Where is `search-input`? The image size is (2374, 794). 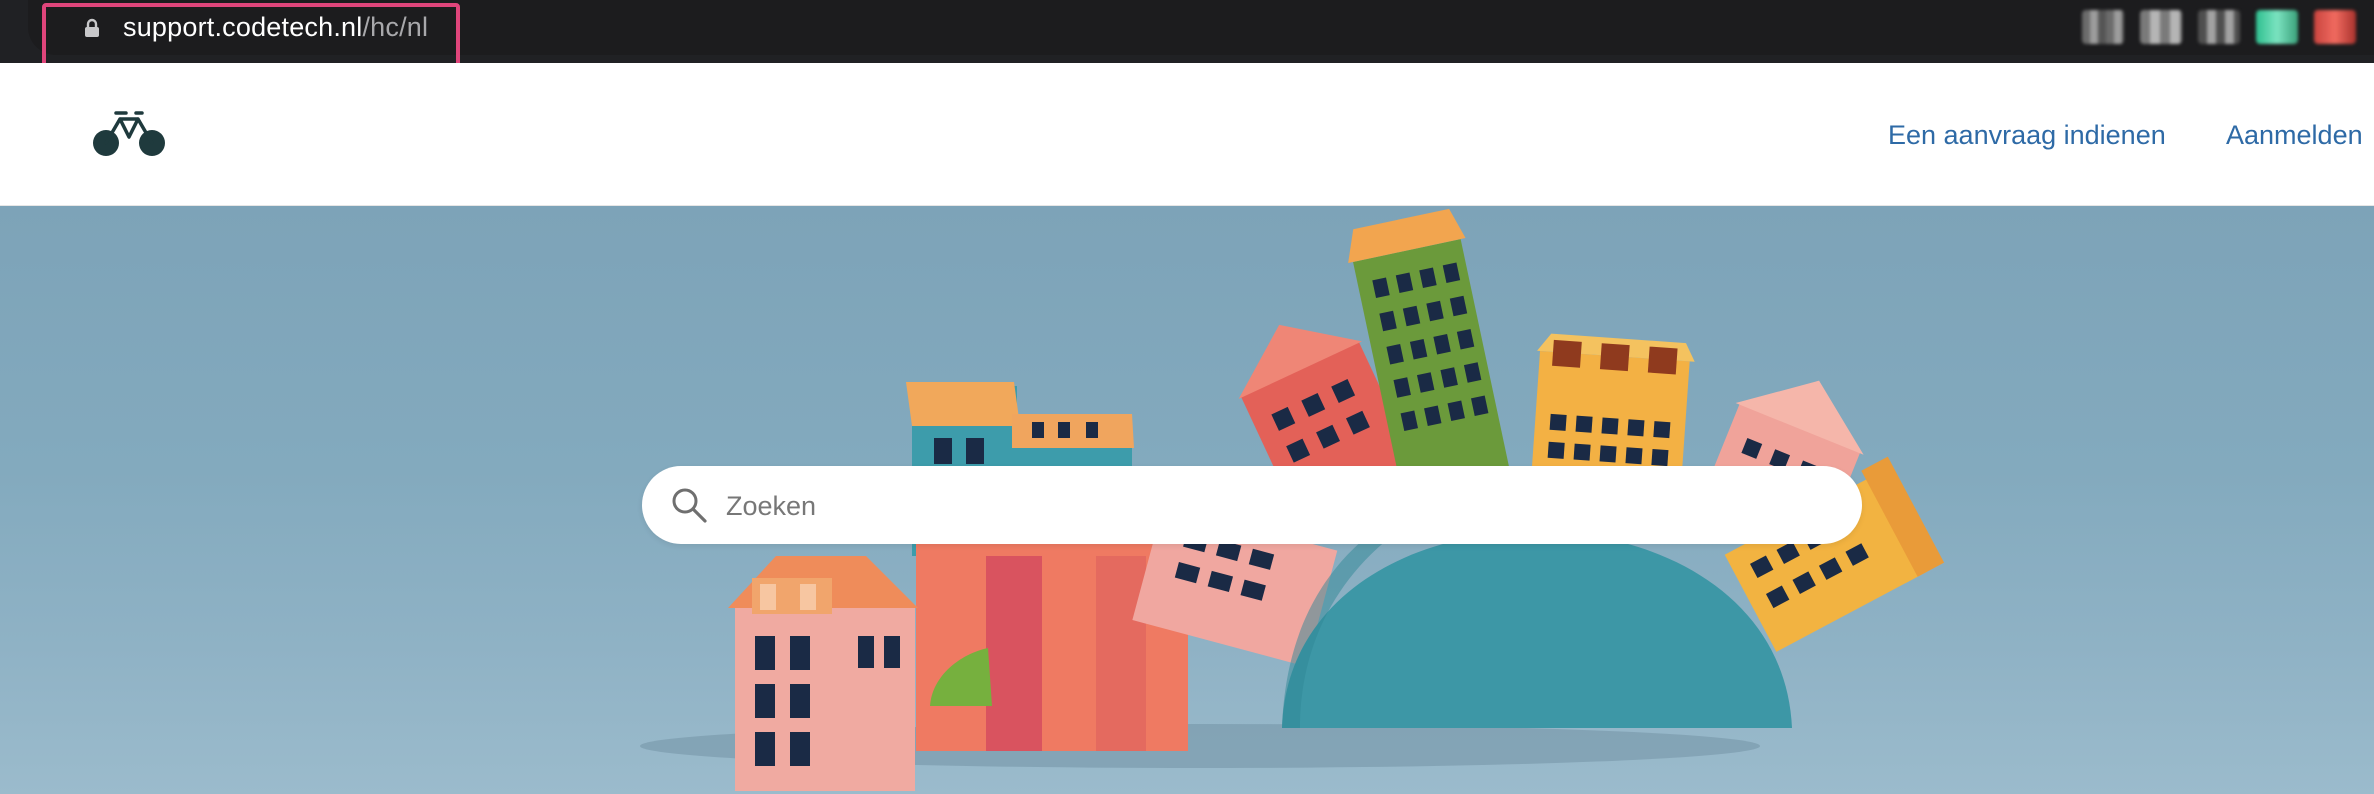 search-input is located at coordinates (1276, 506).